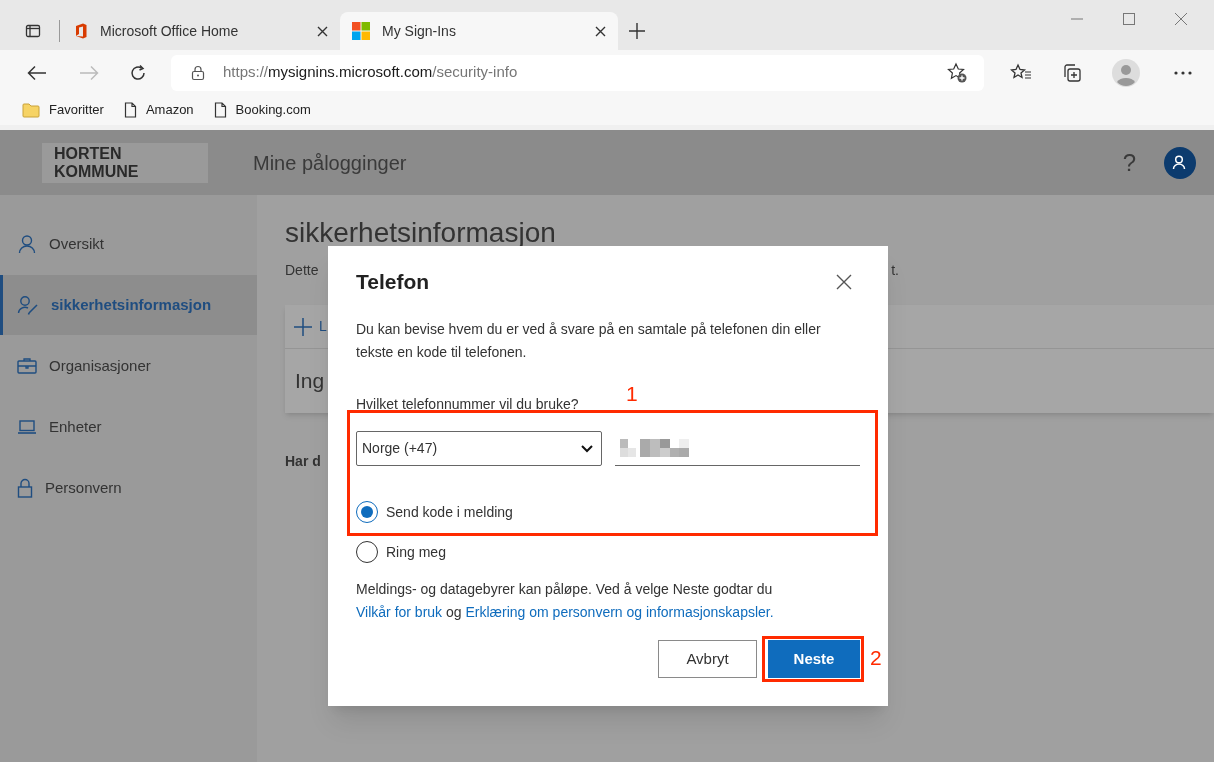  Describe the element at coordinates (81, 31) in the screenshot. I see `office-logo-icon` at that location.